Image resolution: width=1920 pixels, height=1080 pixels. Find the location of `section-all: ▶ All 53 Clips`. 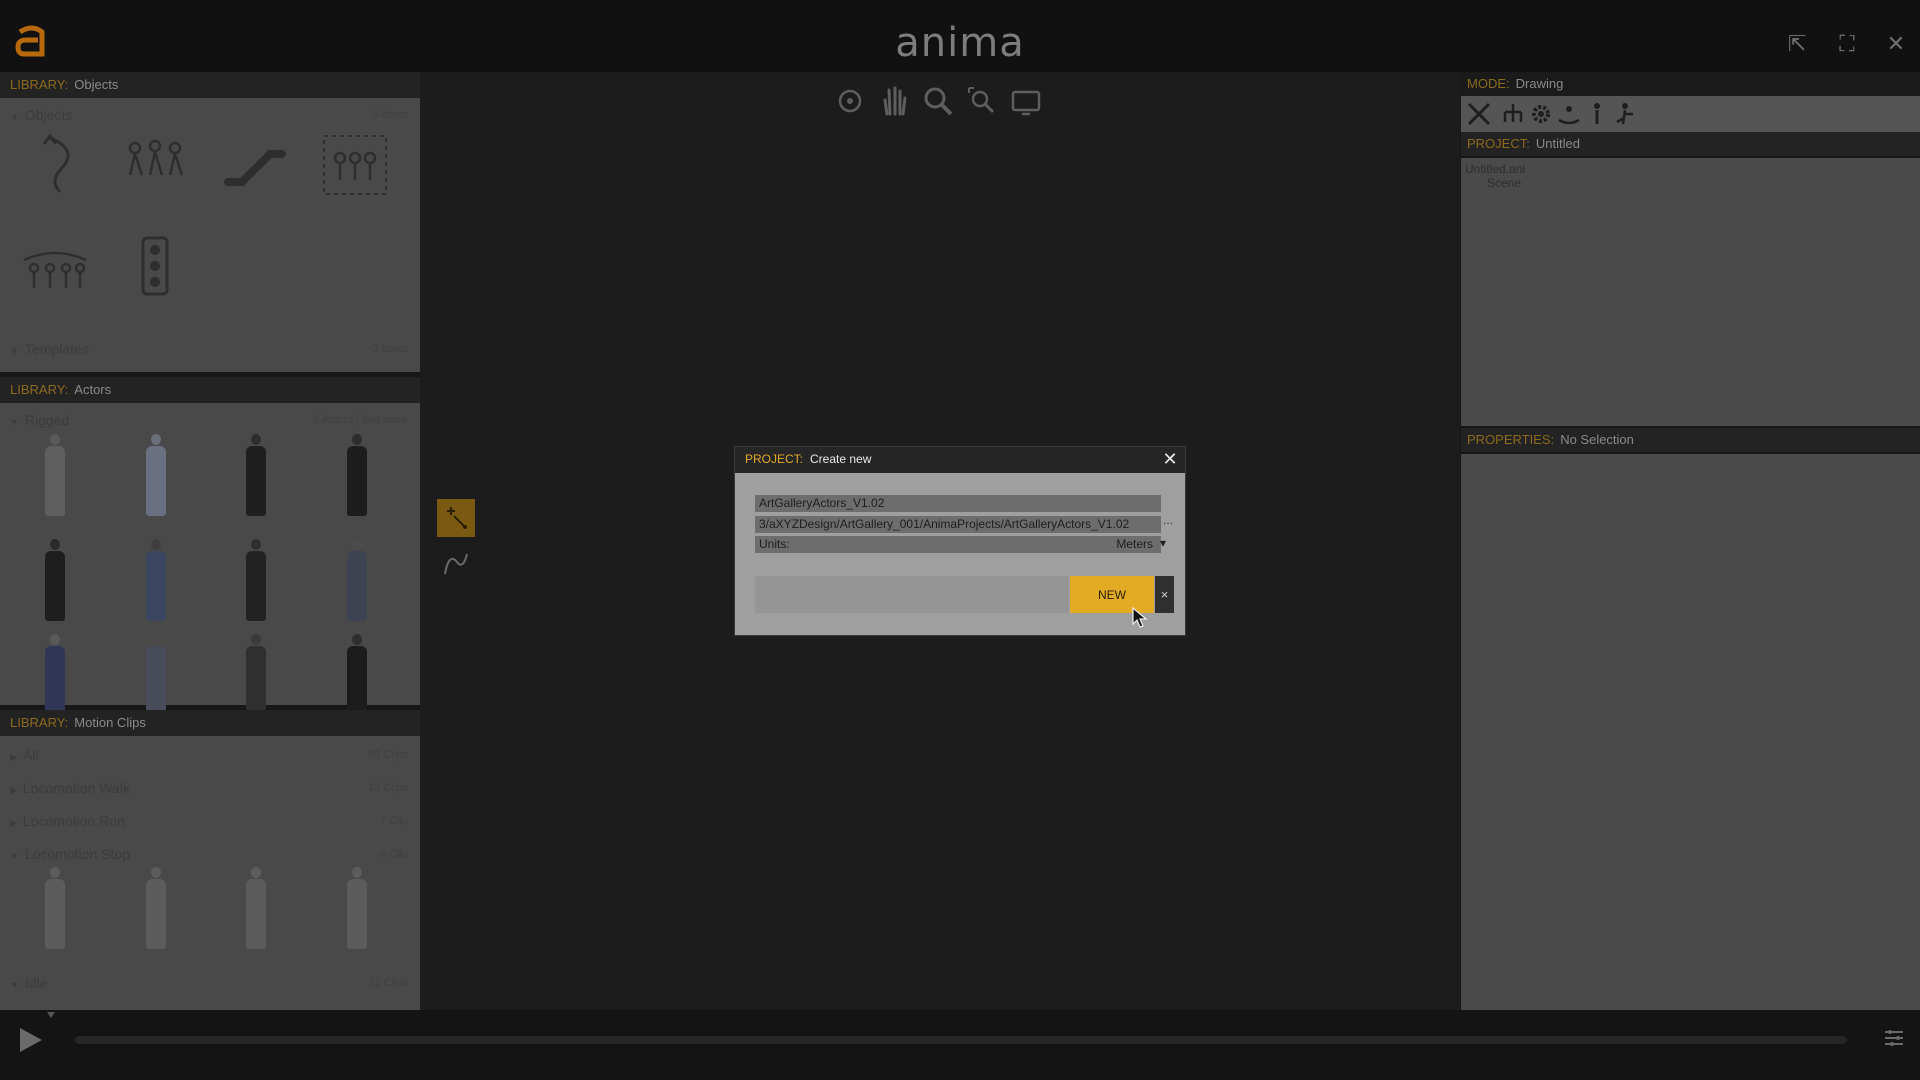

section-all: ▶ All 53 Clips is located at coordinates (210, 755).